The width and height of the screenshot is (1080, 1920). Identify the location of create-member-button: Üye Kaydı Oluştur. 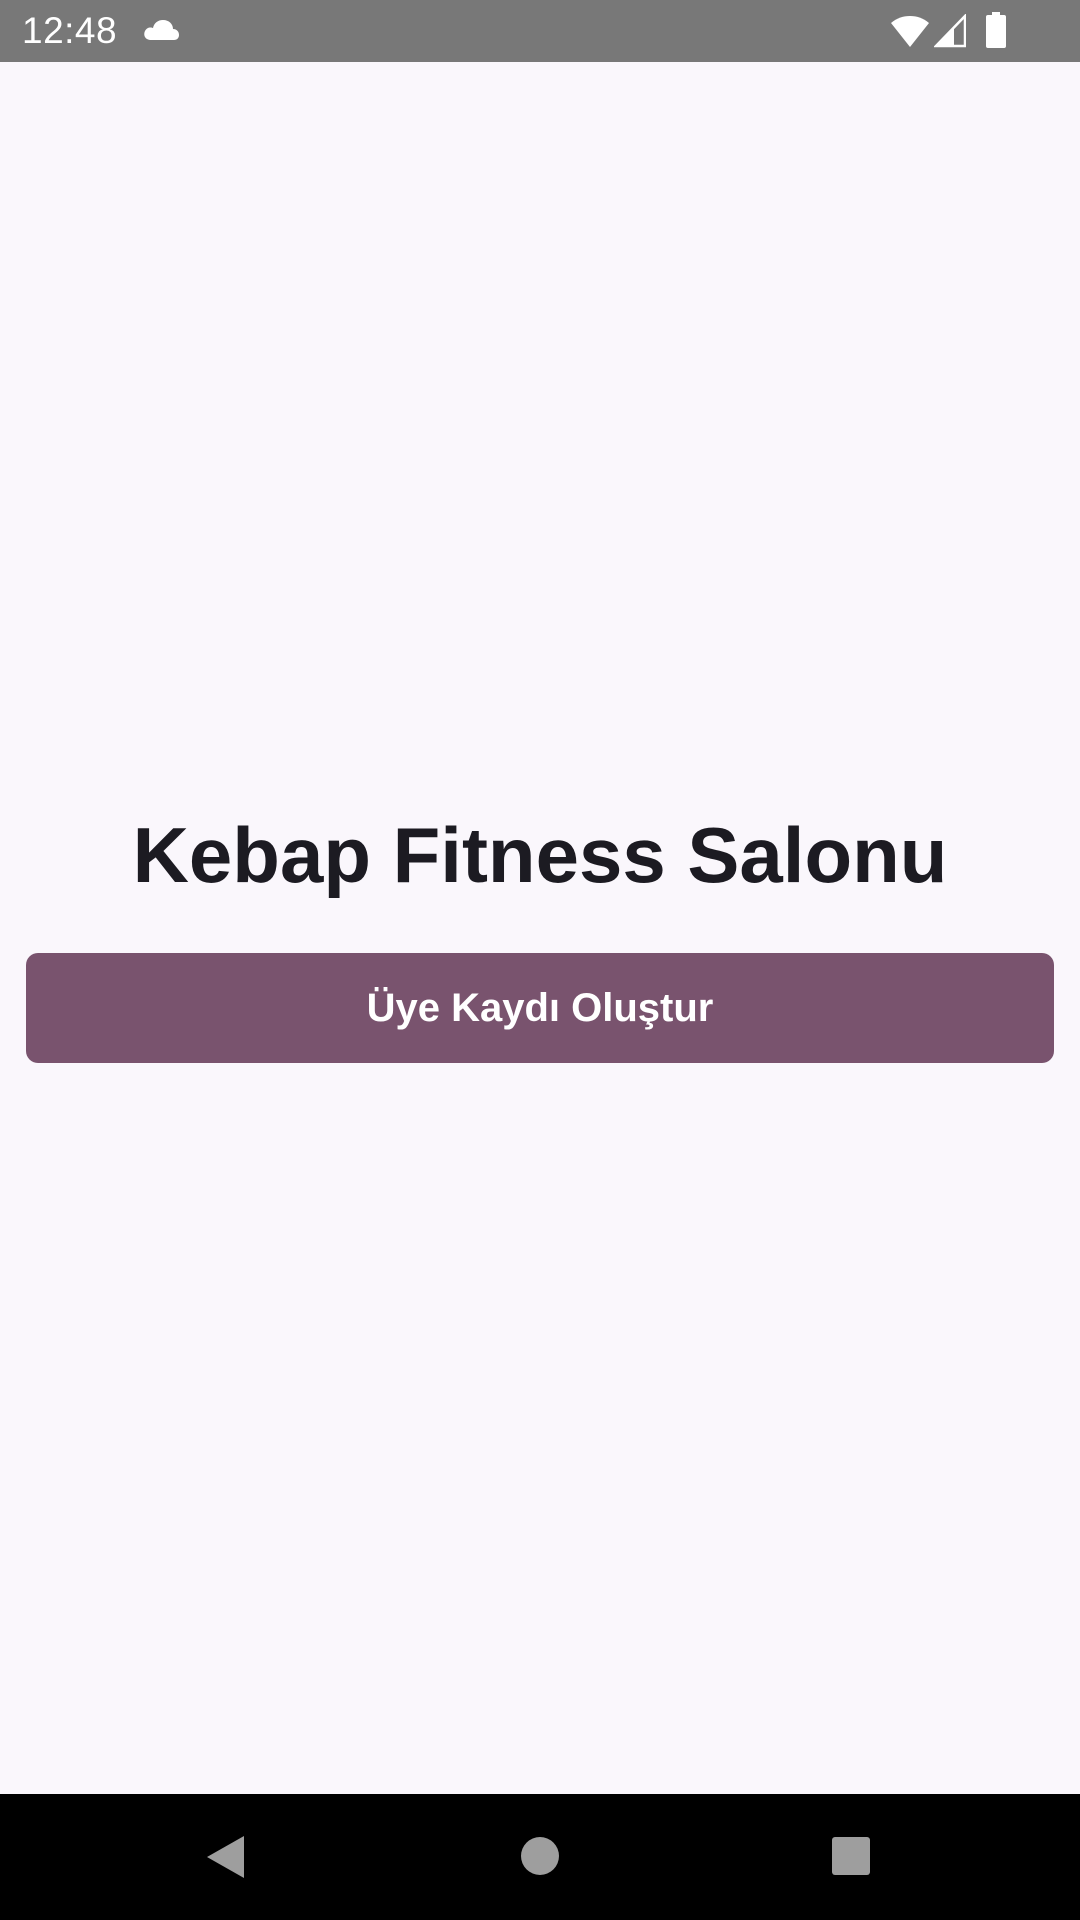
(540, 1008).